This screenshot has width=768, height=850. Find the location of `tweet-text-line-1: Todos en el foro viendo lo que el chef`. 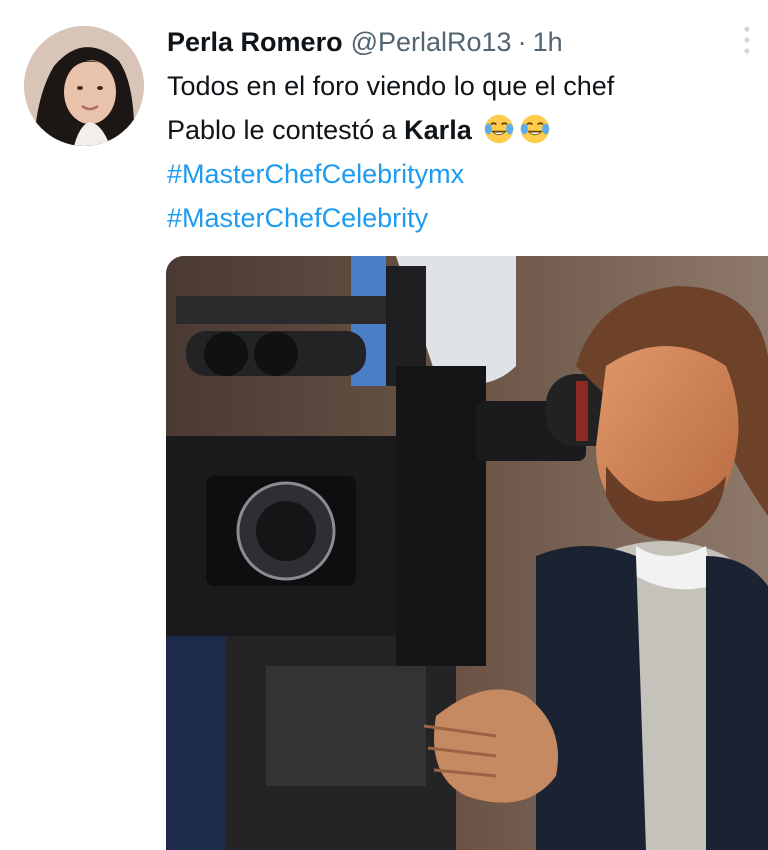

tweet-text-line-1: Todos en el foro viendo lo que el chef is located at coordinates (391, 86).